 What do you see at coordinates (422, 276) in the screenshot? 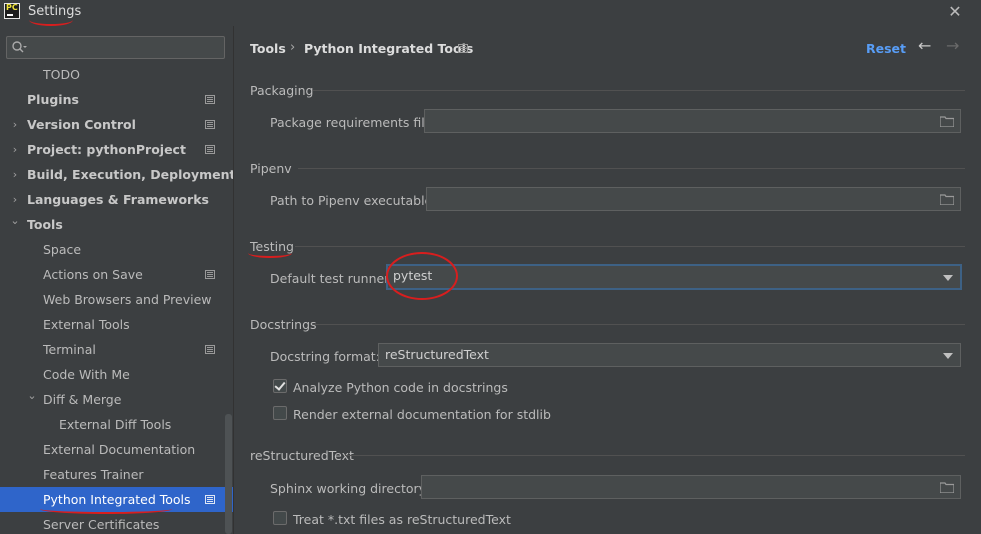
I see `annotation-circle` at bounding box center [422, 276].